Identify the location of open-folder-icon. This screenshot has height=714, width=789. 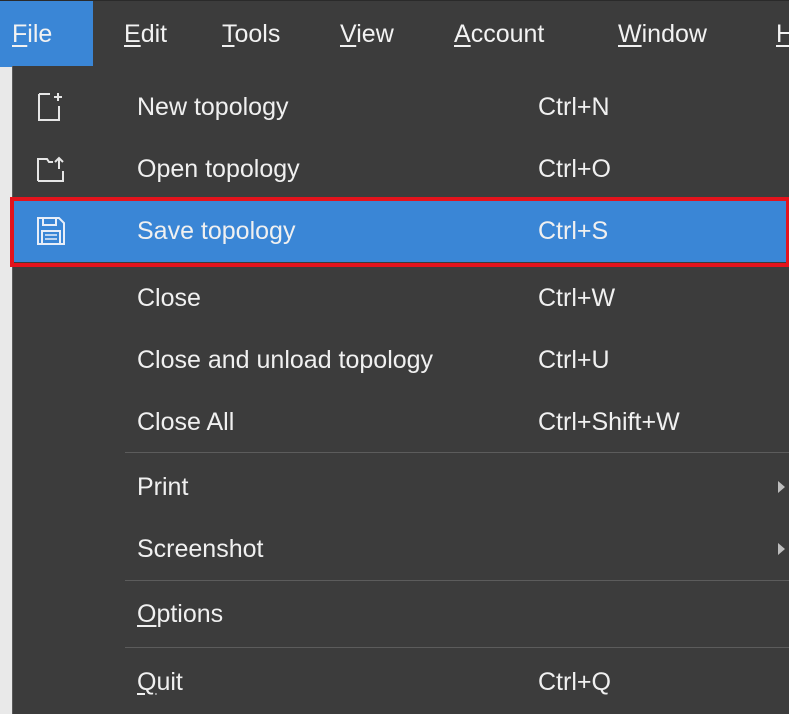
(51, 169).